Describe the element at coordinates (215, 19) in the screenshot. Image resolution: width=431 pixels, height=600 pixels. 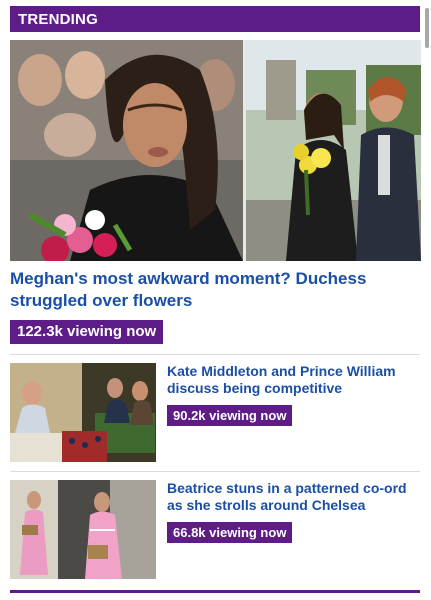
I see `section-header-trending: TRENDING` at that location.